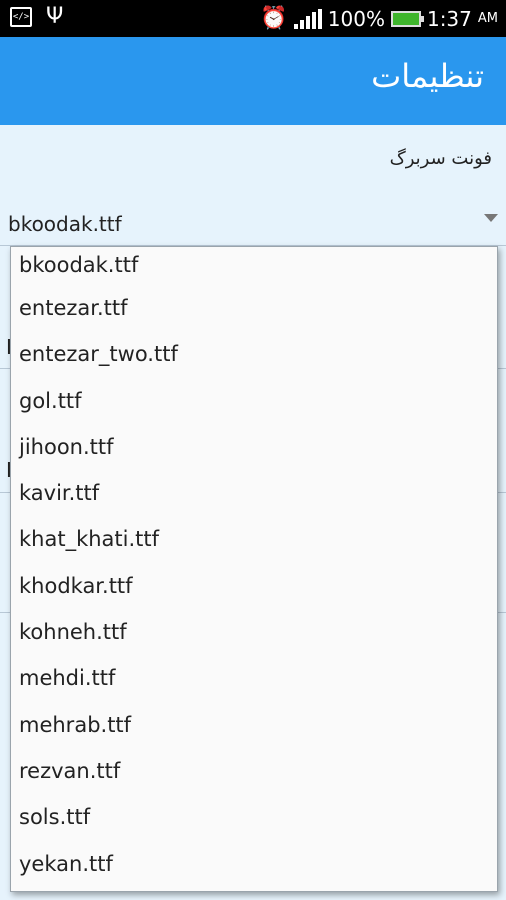 This screenshot has height=900, width=506. What do you see at coordinates (356, 18) in the screenshot?
I see `battery-percent: 100%` at bounding box center [356, 18].